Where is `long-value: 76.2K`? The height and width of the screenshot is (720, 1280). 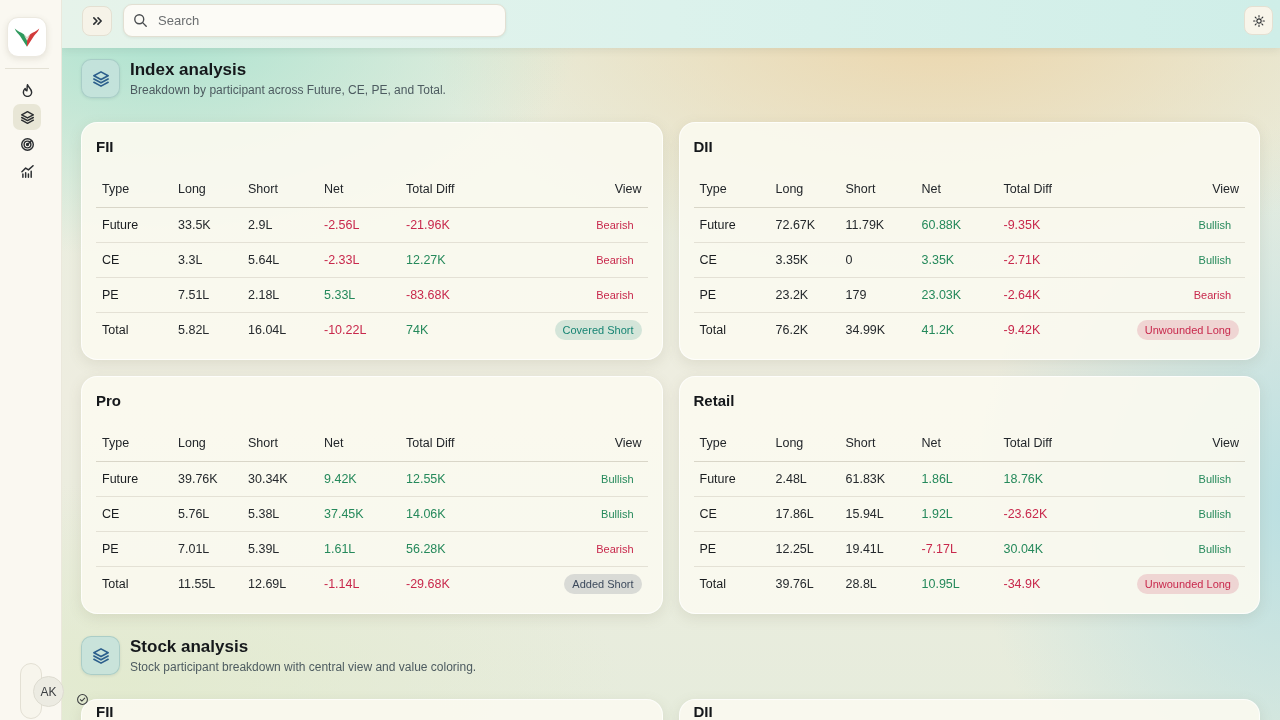 long-value: 76.2K is located at coordinates (792, 329).